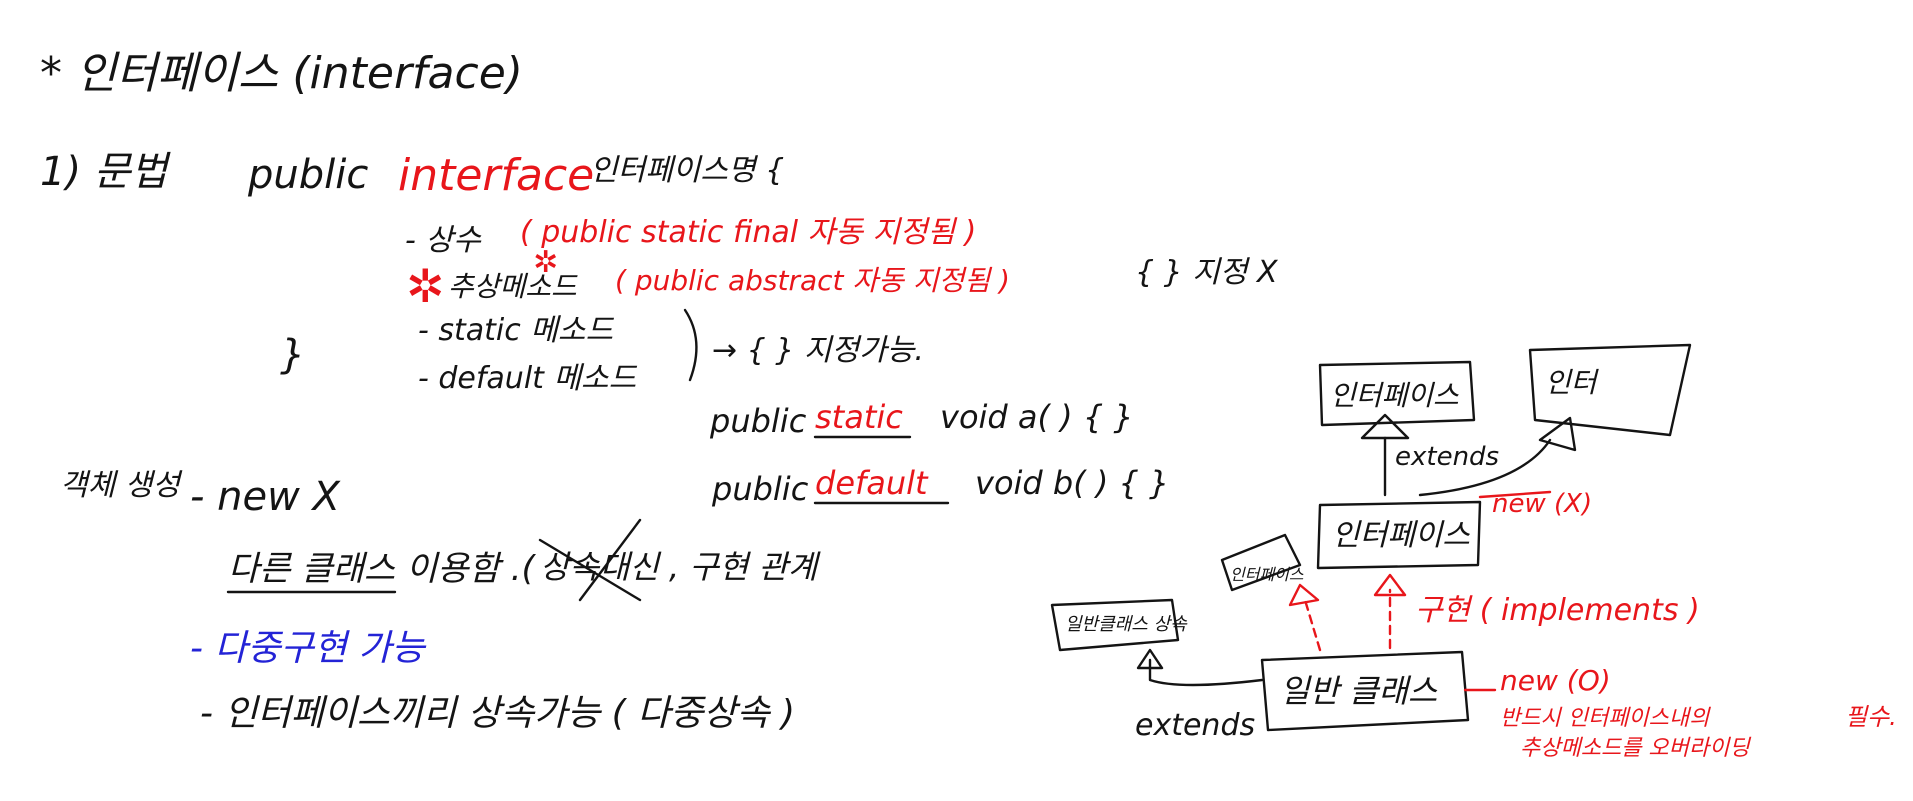  What do you see at coordinates (1037, 417) in the screenshot?
I see `static-example-rest: void a( ) { }` at bounding box center [1037, 417].